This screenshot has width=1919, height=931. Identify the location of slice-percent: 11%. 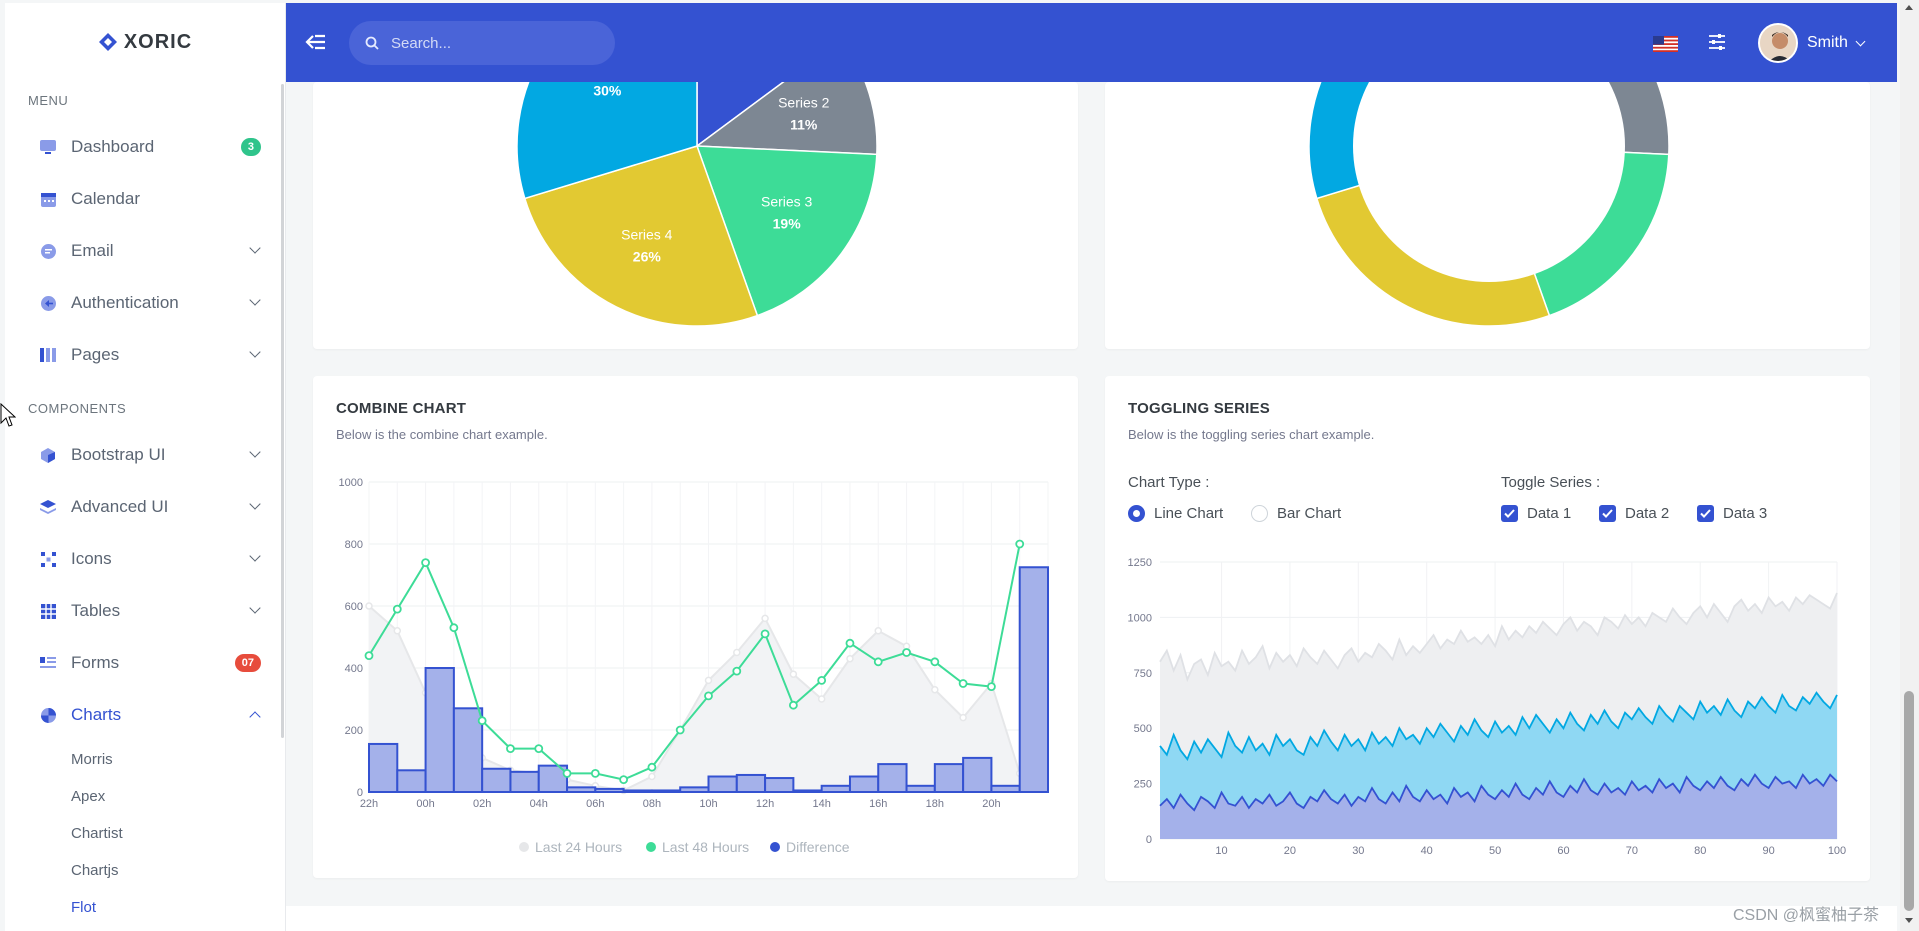
(804, 125).